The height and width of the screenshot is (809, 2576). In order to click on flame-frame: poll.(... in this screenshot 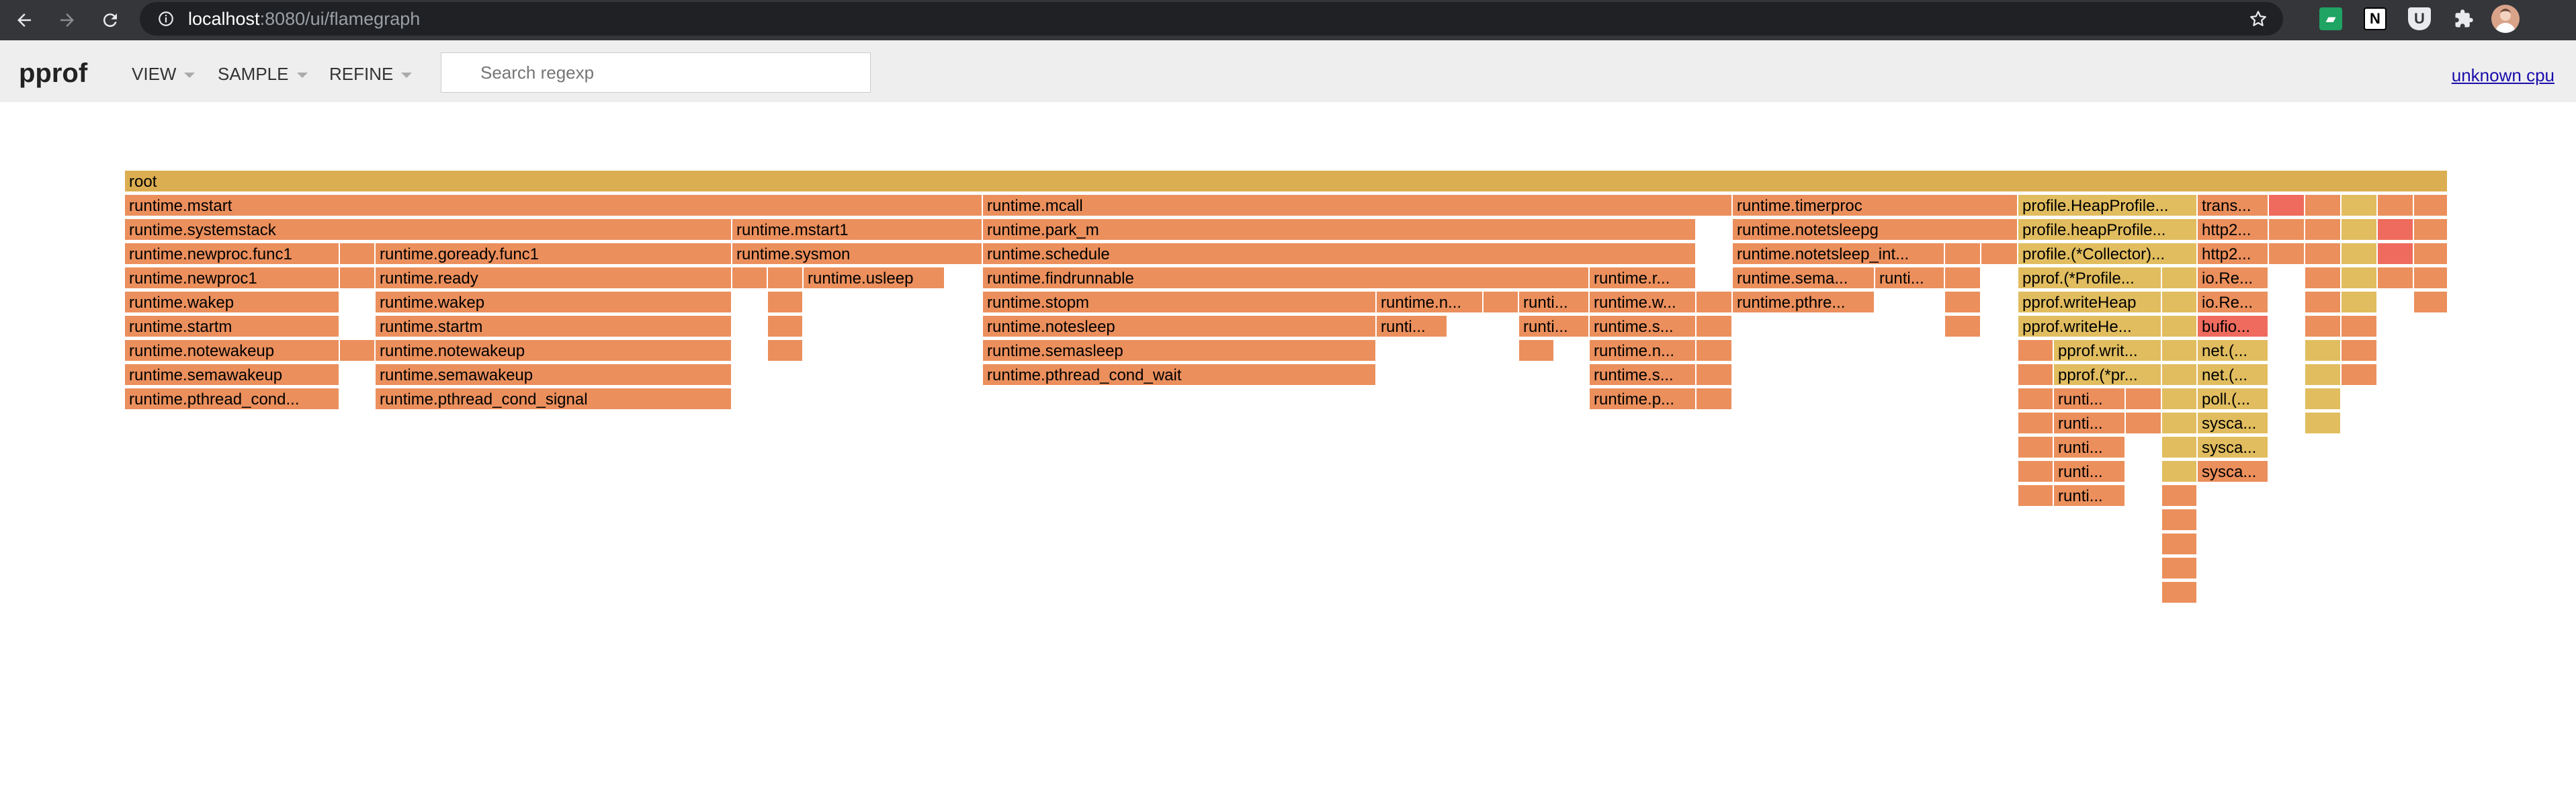, I will do `click(2233, 399)`.